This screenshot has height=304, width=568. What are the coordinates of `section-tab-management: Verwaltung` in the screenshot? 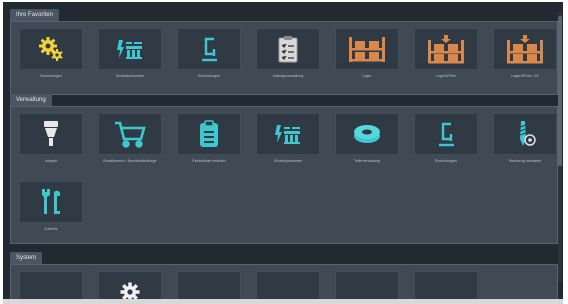 It's located at (31, 100).